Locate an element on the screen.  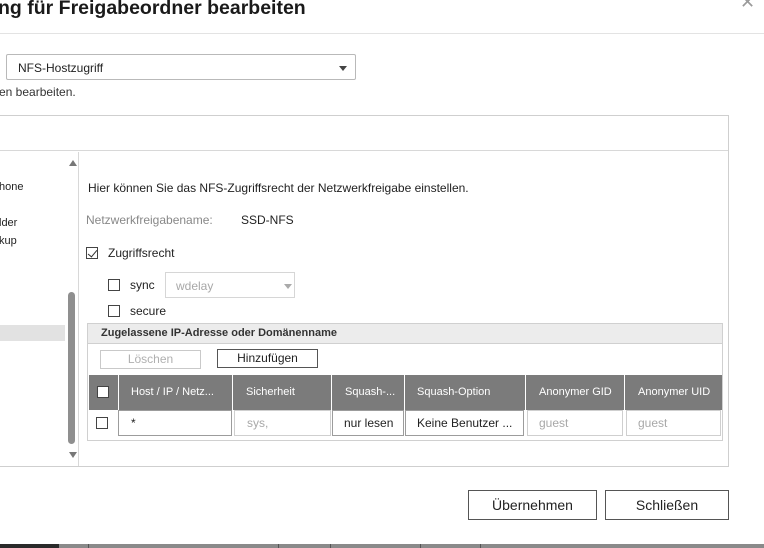
security-input: sys, is located at coordinates (282, 423).